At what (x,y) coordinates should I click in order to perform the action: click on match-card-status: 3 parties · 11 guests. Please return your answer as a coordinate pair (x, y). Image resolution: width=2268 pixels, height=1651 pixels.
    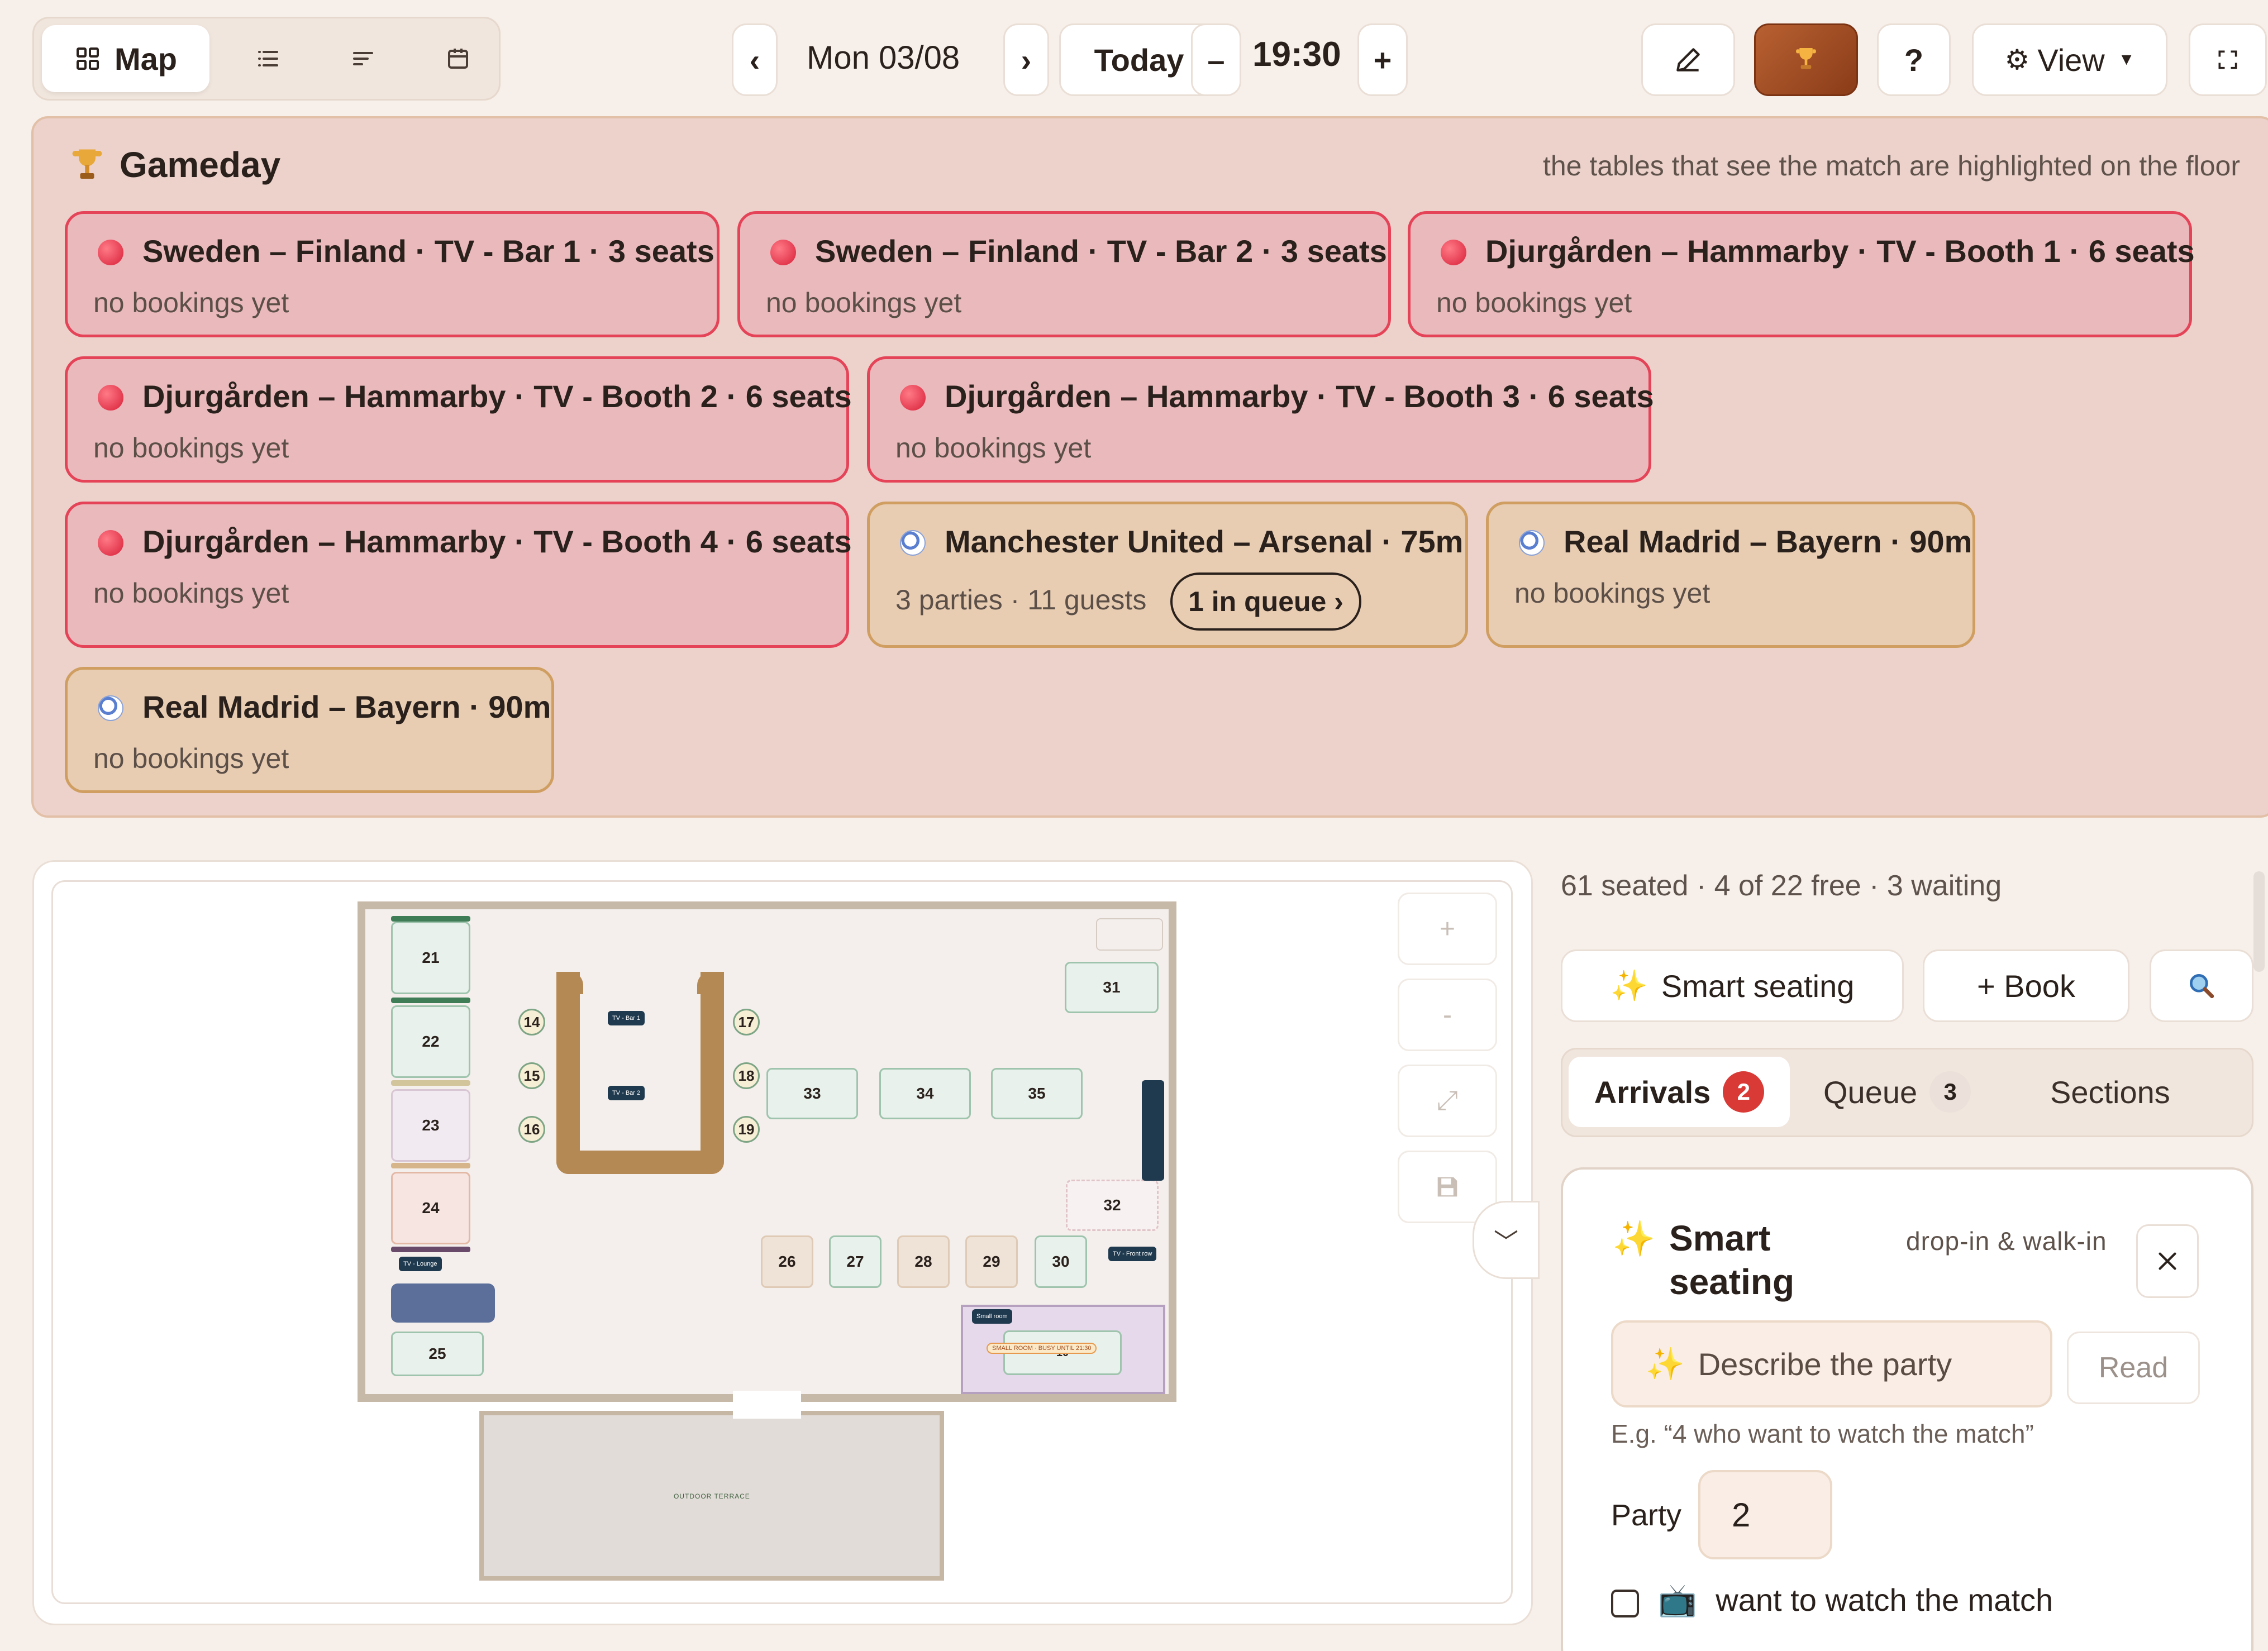
    Looking at the image, I should click on (1021, 600).